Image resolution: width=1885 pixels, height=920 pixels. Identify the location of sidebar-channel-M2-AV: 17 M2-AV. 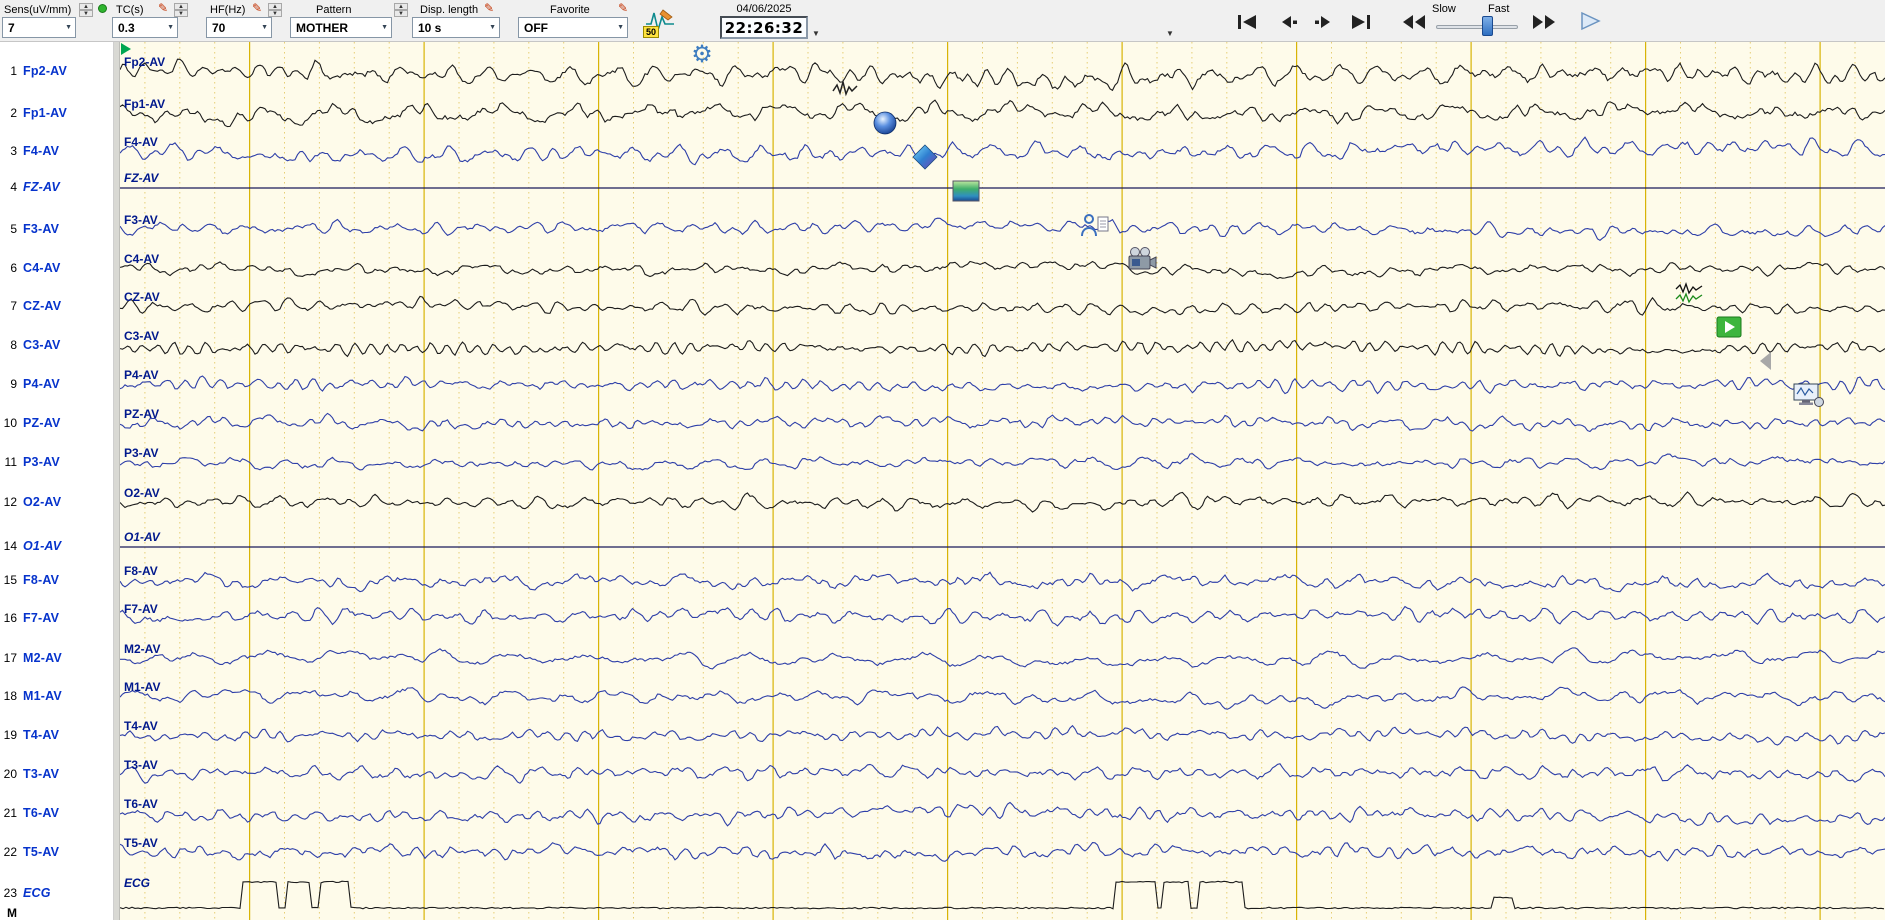
(56, 658).